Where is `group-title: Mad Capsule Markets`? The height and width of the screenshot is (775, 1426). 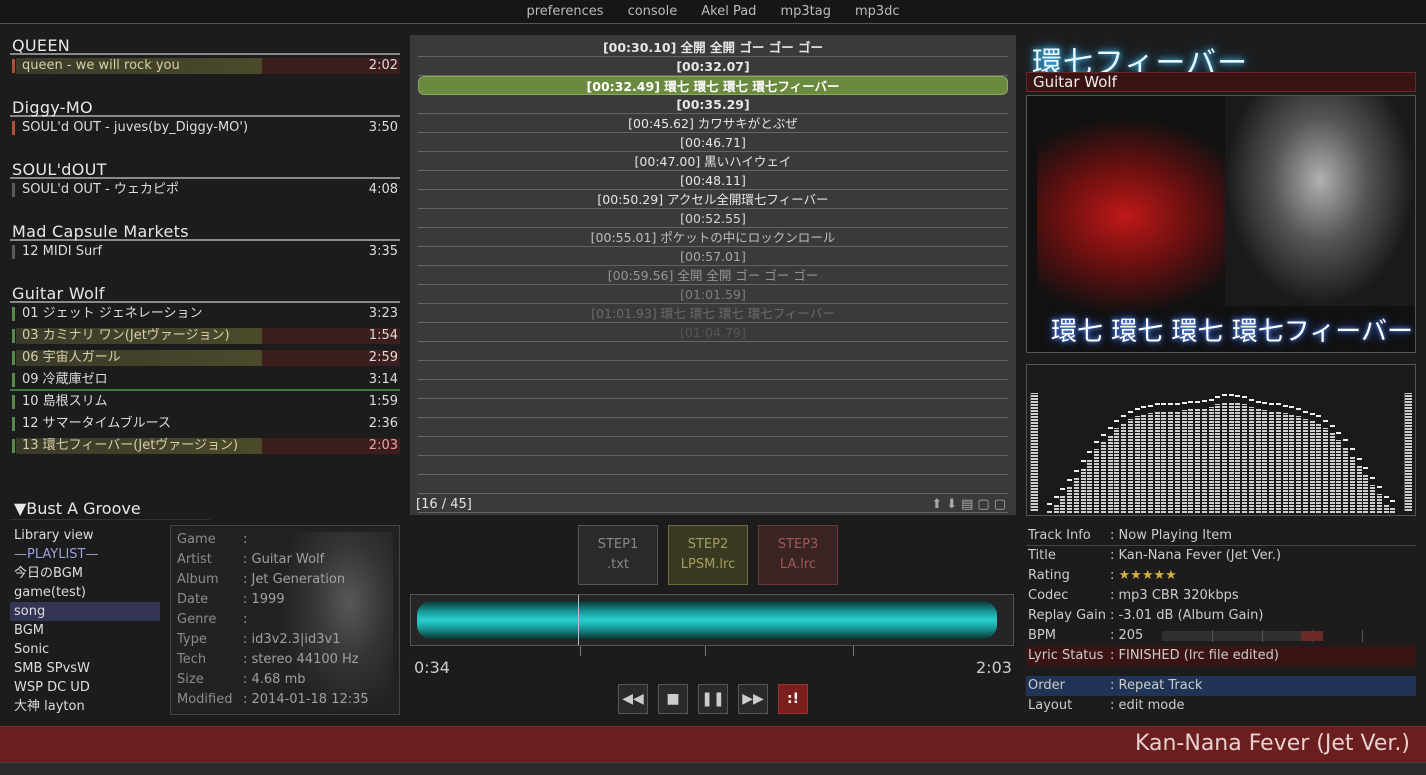
group-title: Mad Capsule Markets is located at coordinates (205, 231).